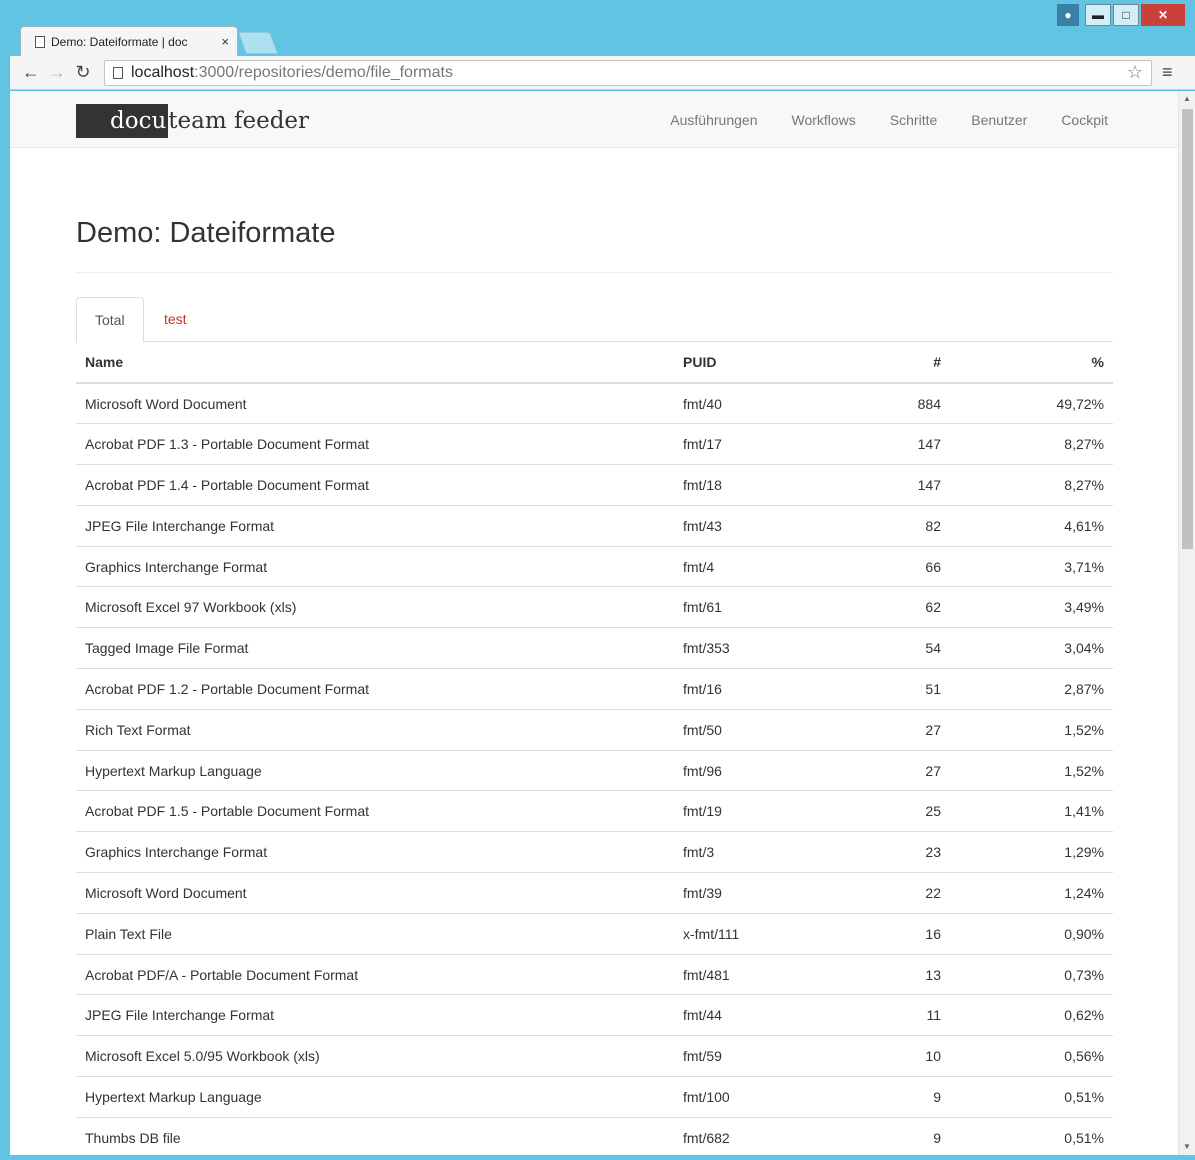  I want to click on cell-count: 23, so click(902, 852).